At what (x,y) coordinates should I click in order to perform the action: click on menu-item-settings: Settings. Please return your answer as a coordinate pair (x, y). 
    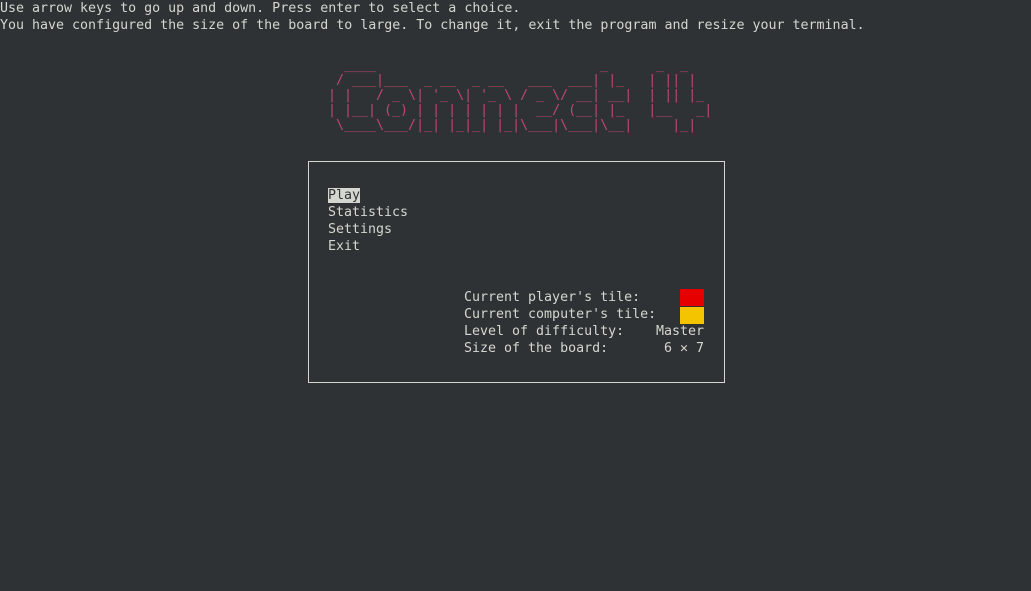
    Looking at the image, I should click on (360, 229).